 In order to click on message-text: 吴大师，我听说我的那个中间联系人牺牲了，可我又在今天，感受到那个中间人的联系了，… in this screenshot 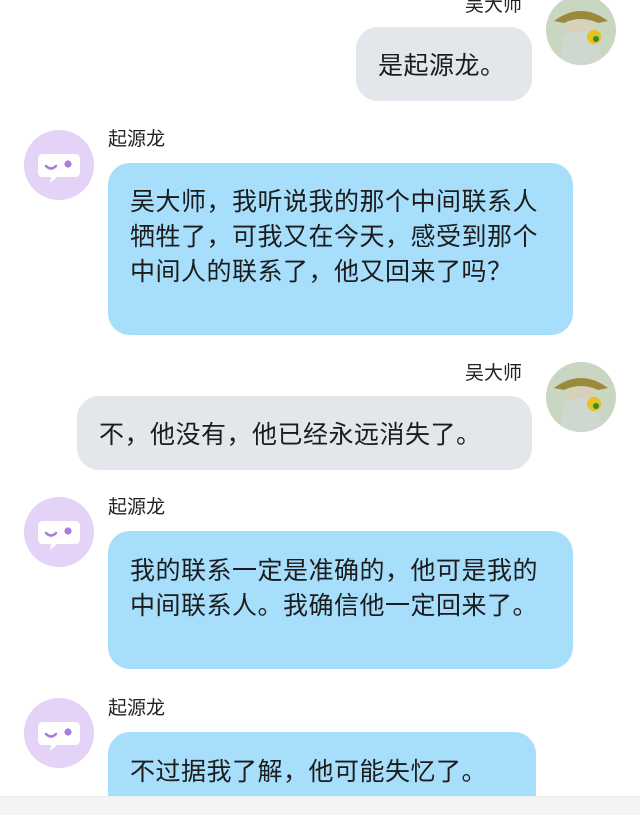, I will do `click(334, 236)`.